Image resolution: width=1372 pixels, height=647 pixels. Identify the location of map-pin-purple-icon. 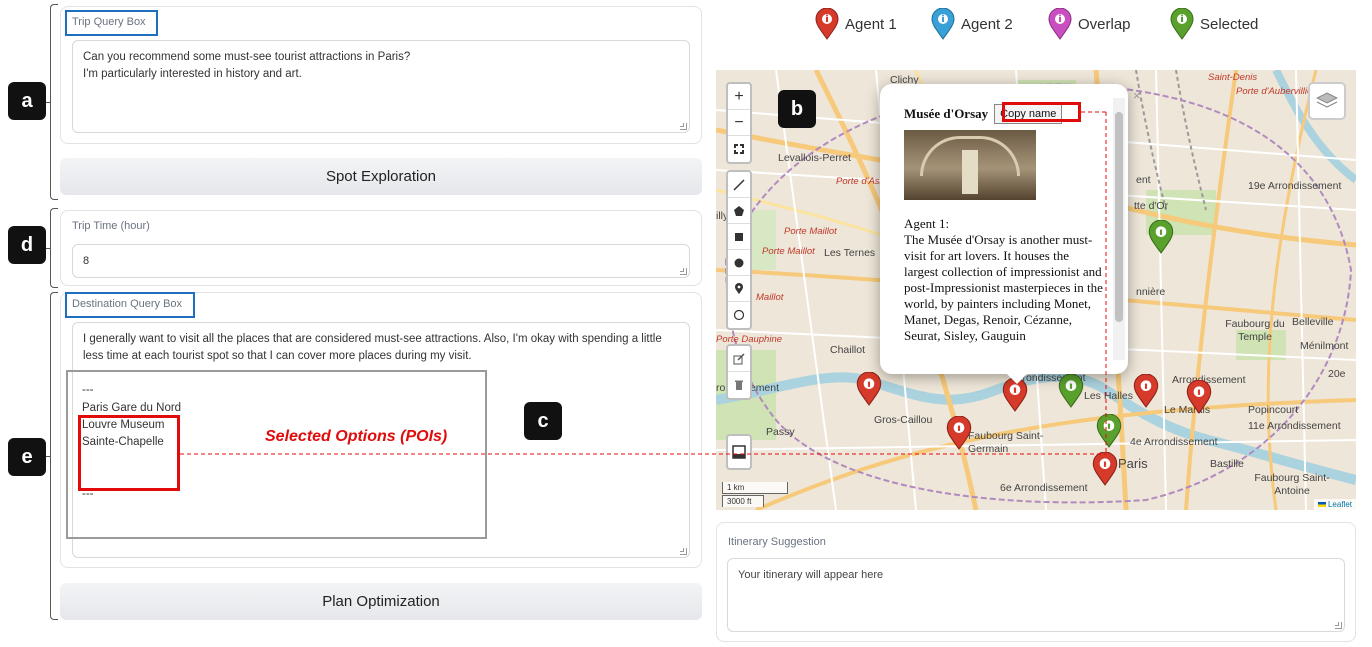
(1060, 24).